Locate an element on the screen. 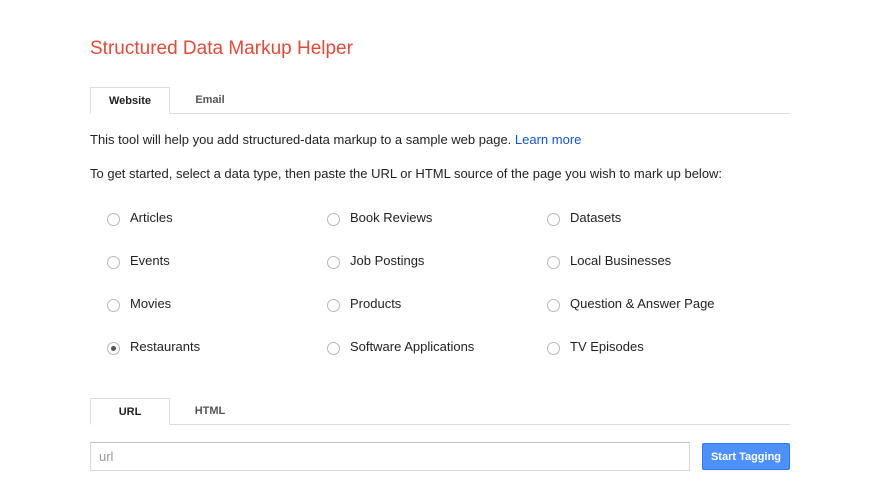 The image size is (879, 484). radio-tv-episodes: TV Episodes is located at coordinates (595, 346).